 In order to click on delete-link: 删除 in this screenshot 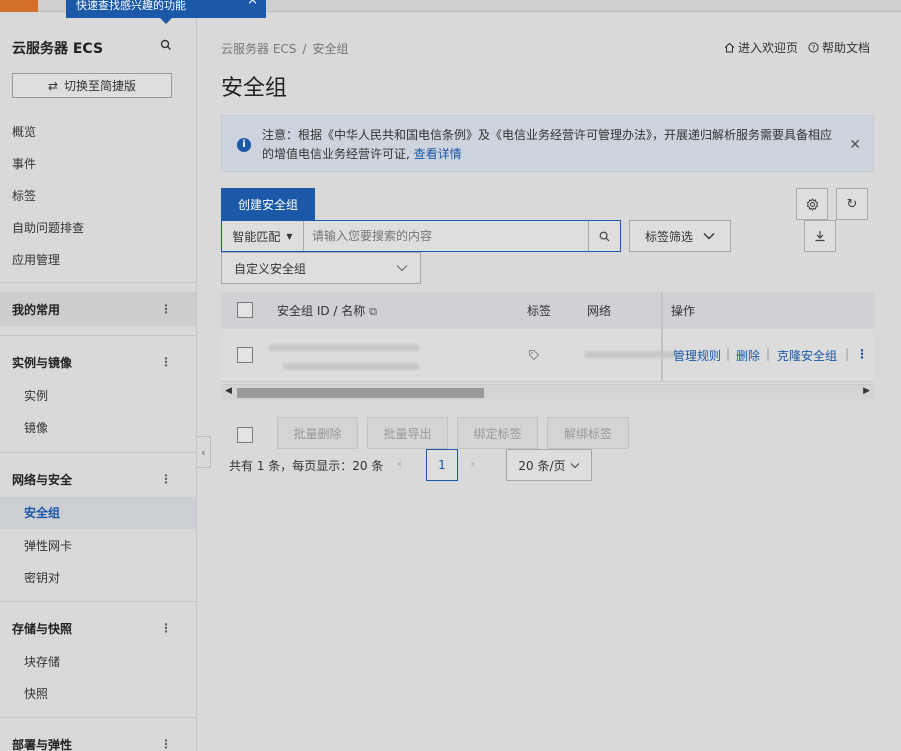, I will do `click(748, 355)`.